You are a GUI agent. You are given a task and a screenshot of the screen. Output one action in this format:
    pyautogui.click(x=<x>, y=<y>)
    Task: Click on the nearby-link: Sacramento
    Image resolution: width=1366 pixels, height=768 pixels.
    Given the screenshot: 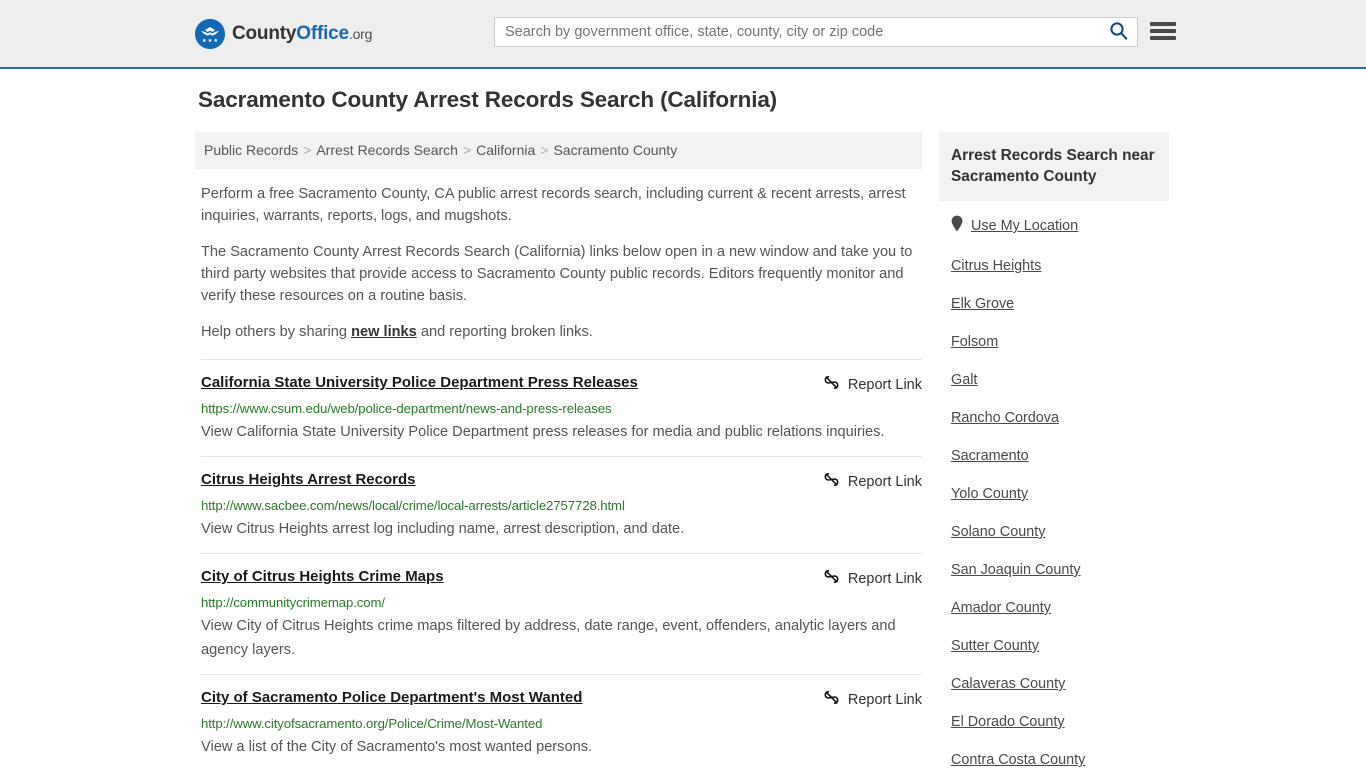 What is the action you would take?
    pyautogui.click(x=990, y=456)
    